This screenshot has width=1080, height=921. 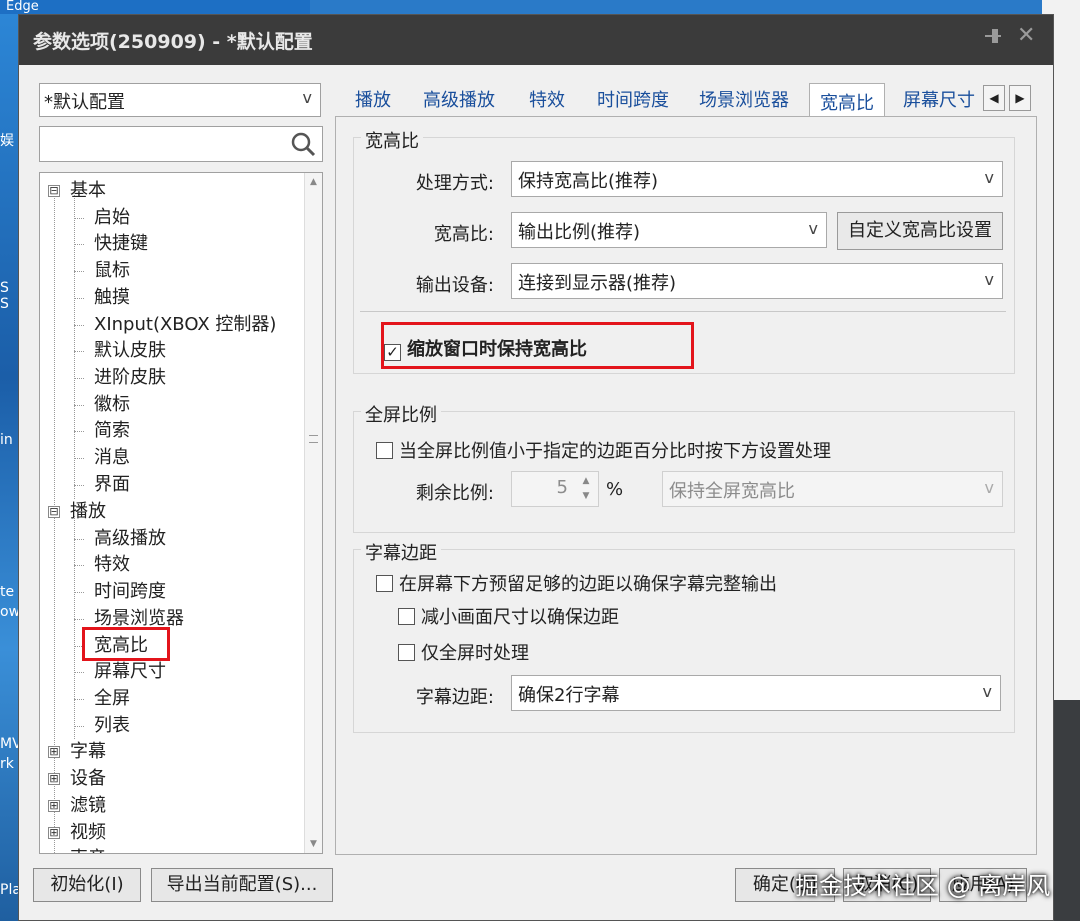 What do you see at coordinates (847, 101) in the screenshot?
I see `tab-aspect-ratio: 宽高比` at bounding box center [847, 101].